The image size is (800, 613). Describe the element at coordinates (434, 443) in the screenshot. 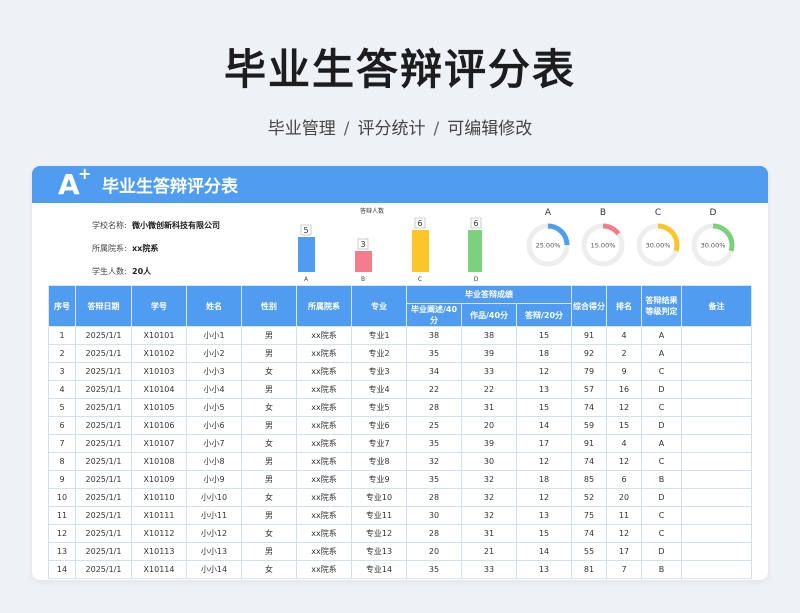

I see `table-cell: 35` at that location.